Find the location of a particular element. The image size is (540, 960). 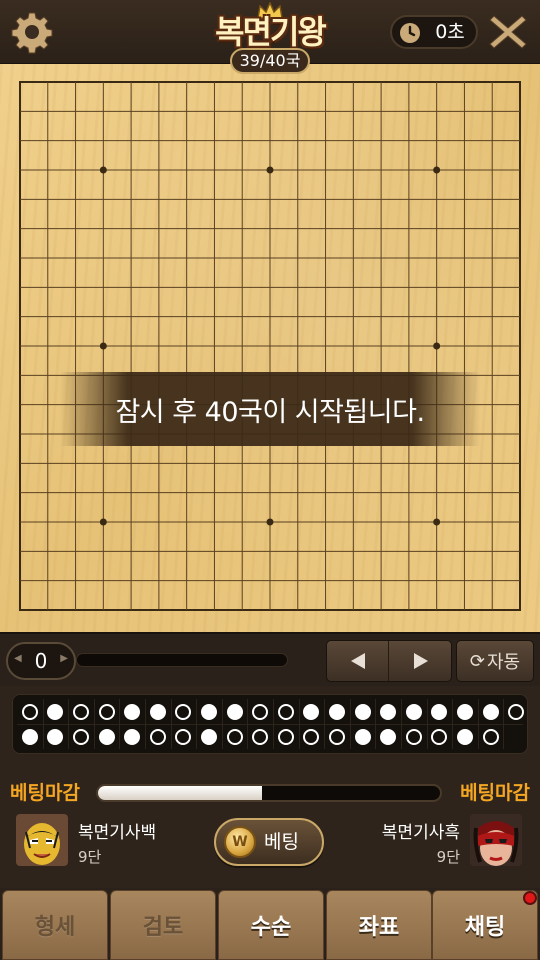

auto-play-button: ⟳ 자동 is located at coordinates (495, 661).